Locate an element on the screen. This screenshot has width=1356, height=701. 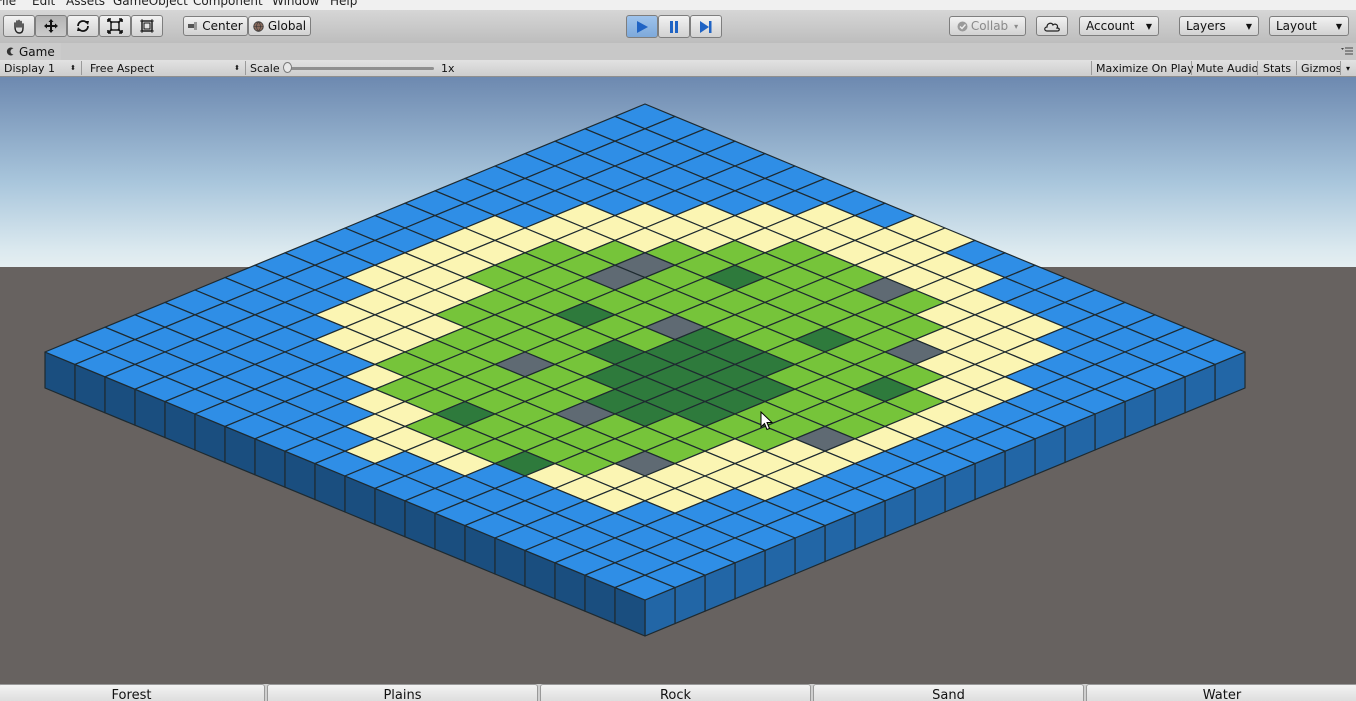
space-label: Global is located at coordinates (287, 26).